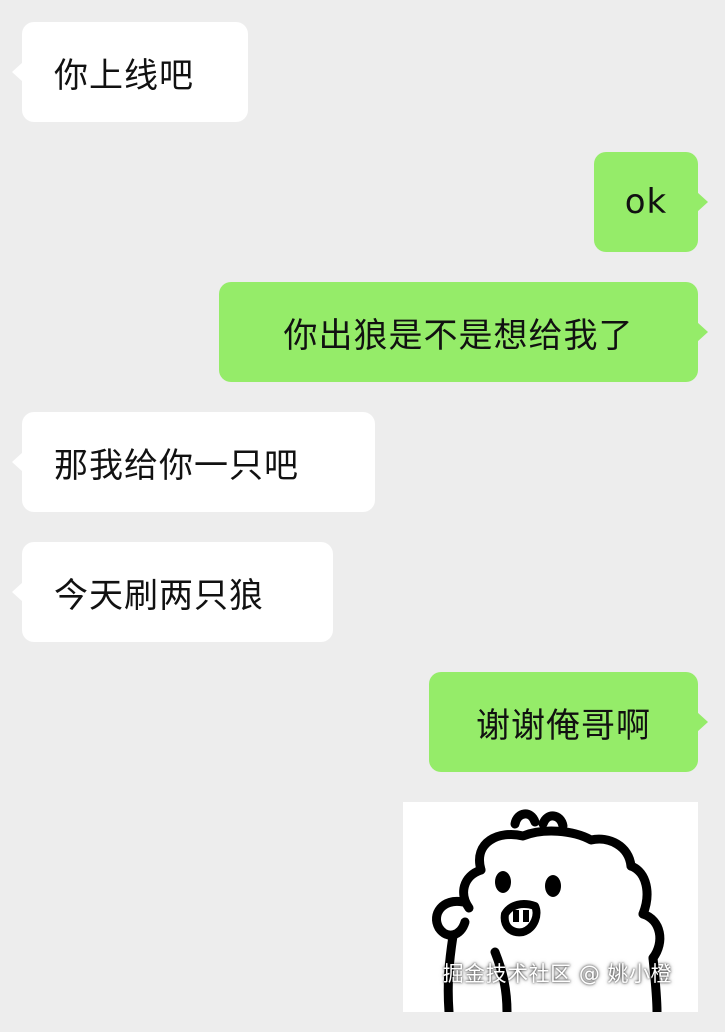 This screenshot has height=1032, width=725. I want to click on incoming-message-bubble: 你上线吧, so click(130, 72).